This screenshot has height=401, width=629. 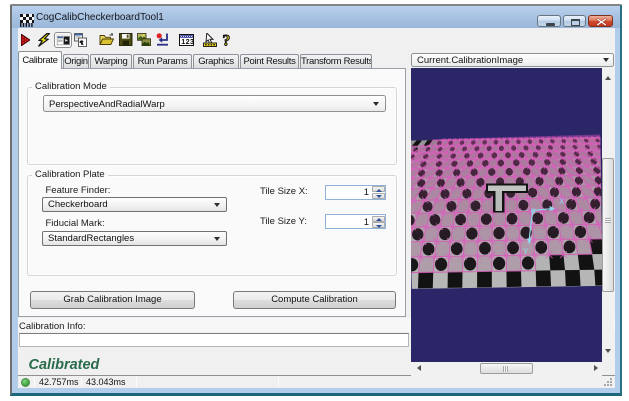 I want to click on svg-text: 123, so click(x=187, y=41).